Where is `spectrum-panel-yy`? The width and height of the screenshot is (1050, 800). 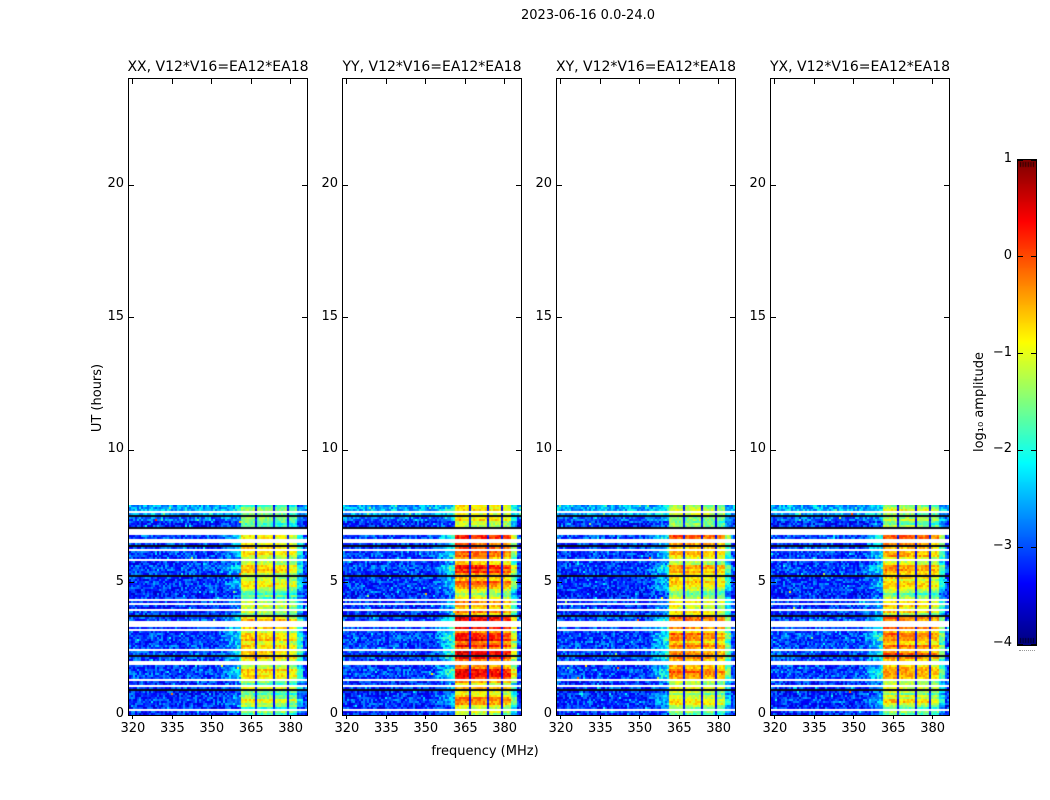 spectrum-panel-yy is located at coordinates (432, 397).